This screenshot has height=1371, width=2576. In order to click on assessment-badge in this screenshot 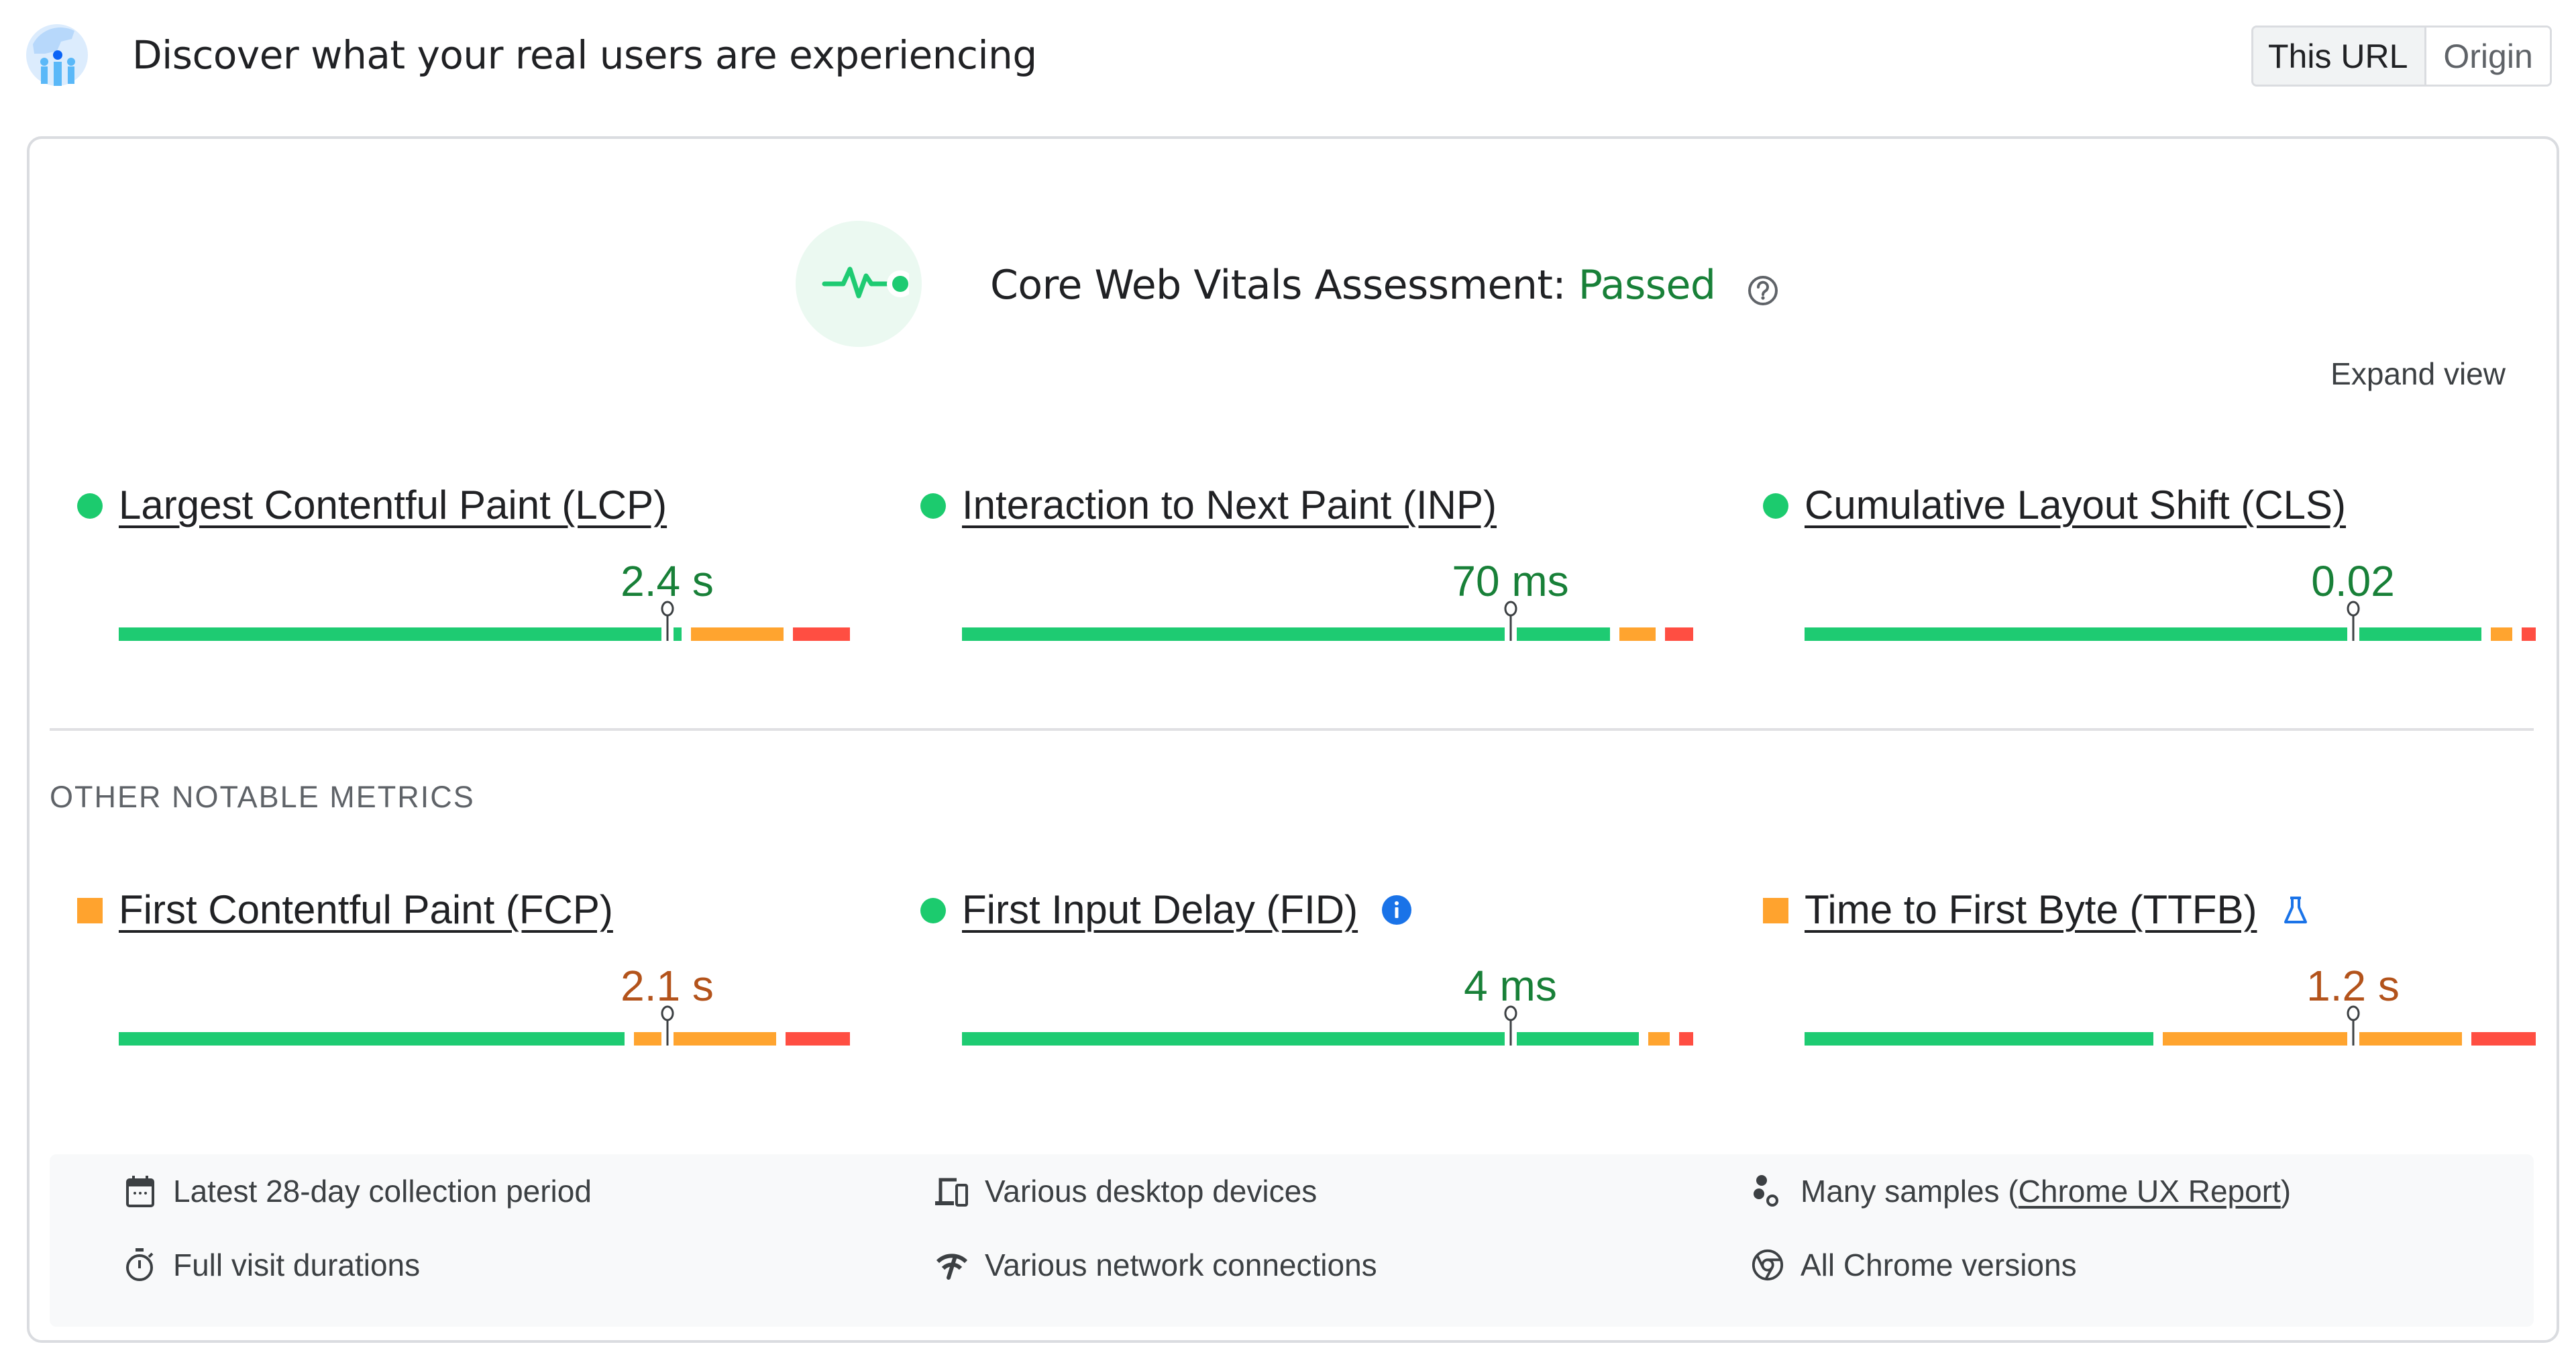, I will do `click(859, 284)`.